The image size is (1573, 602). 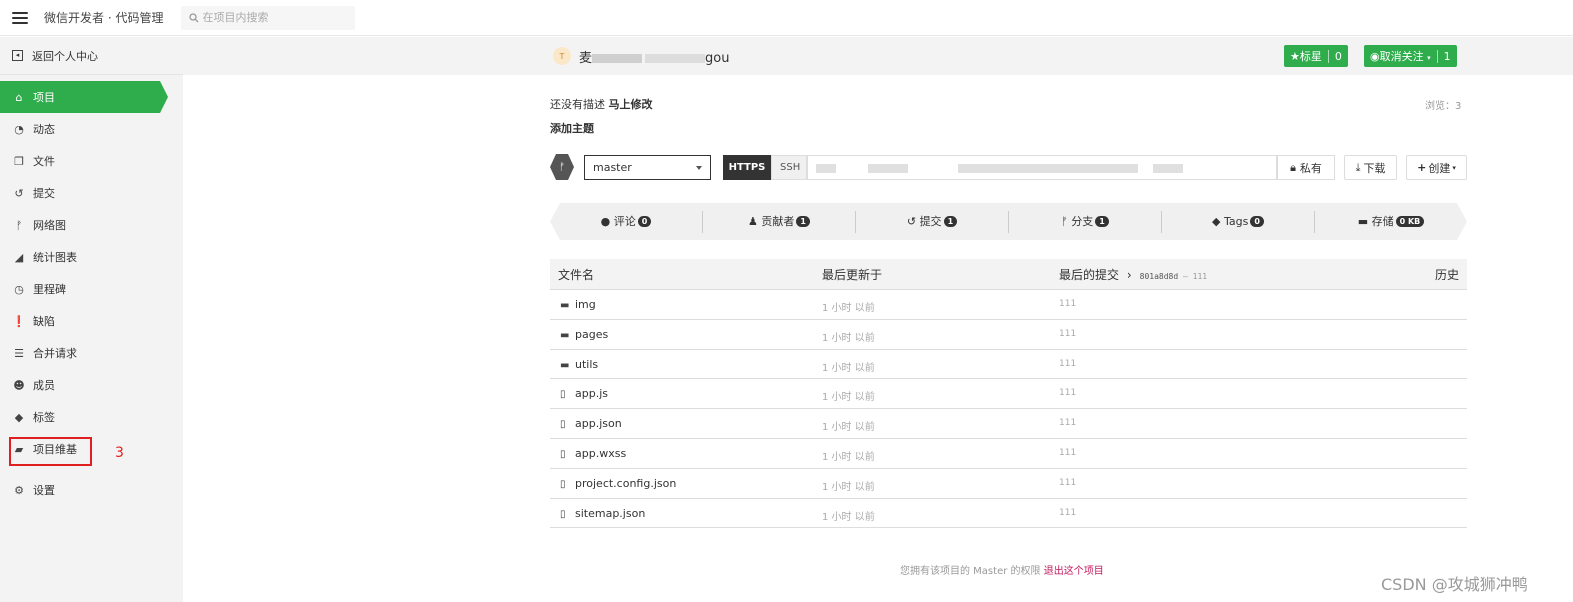 What do you see at coordinates (1216, 221) in the screenshot?
I see `tag-icon: ◆` at bounding box center [1216, 221].